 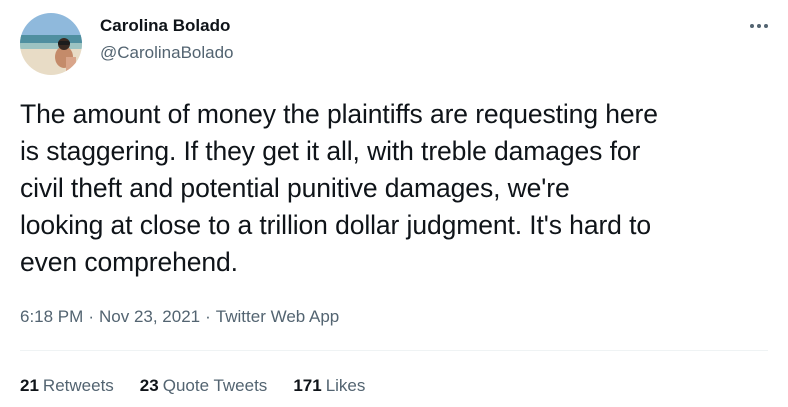 What do you see at coordinates (29, 385) in the screenshot?
I see `retweets-count: 21` at bounding box center [29, 385].